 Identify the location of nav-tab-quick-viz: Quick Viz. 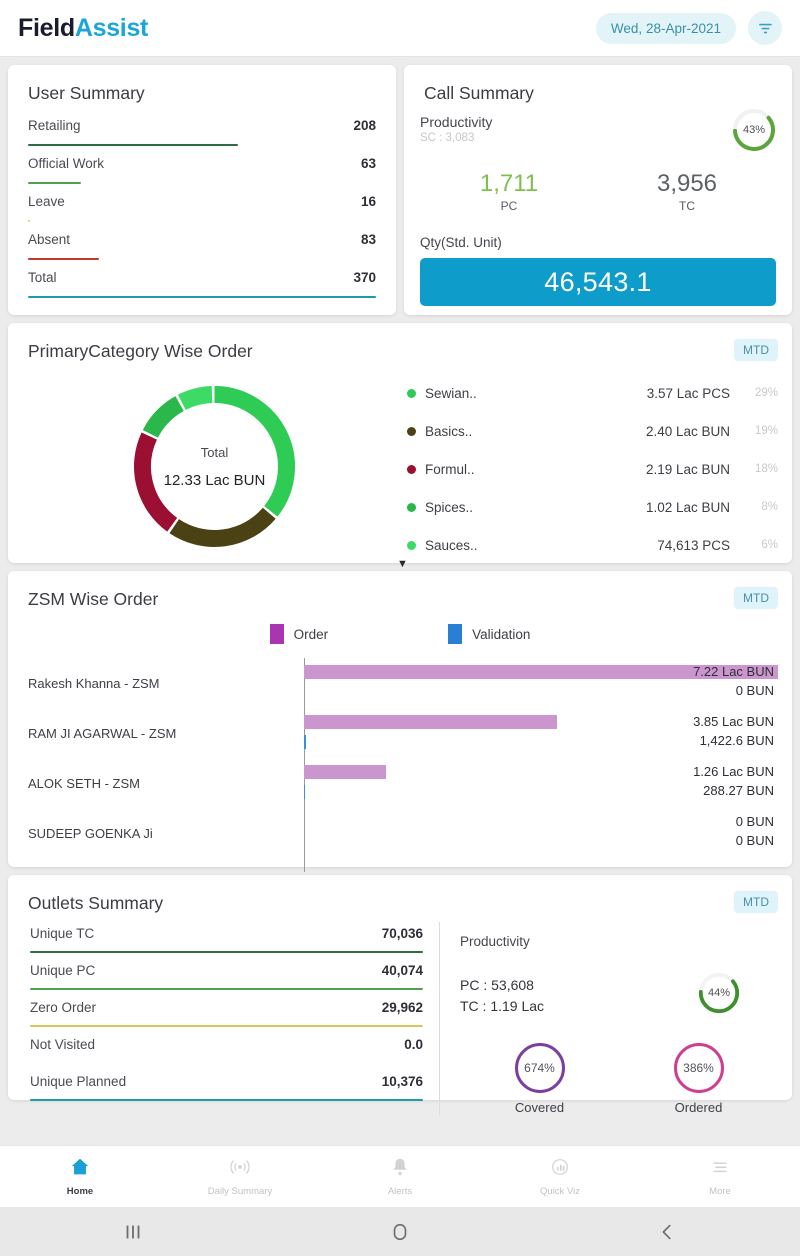
(560, 1176).